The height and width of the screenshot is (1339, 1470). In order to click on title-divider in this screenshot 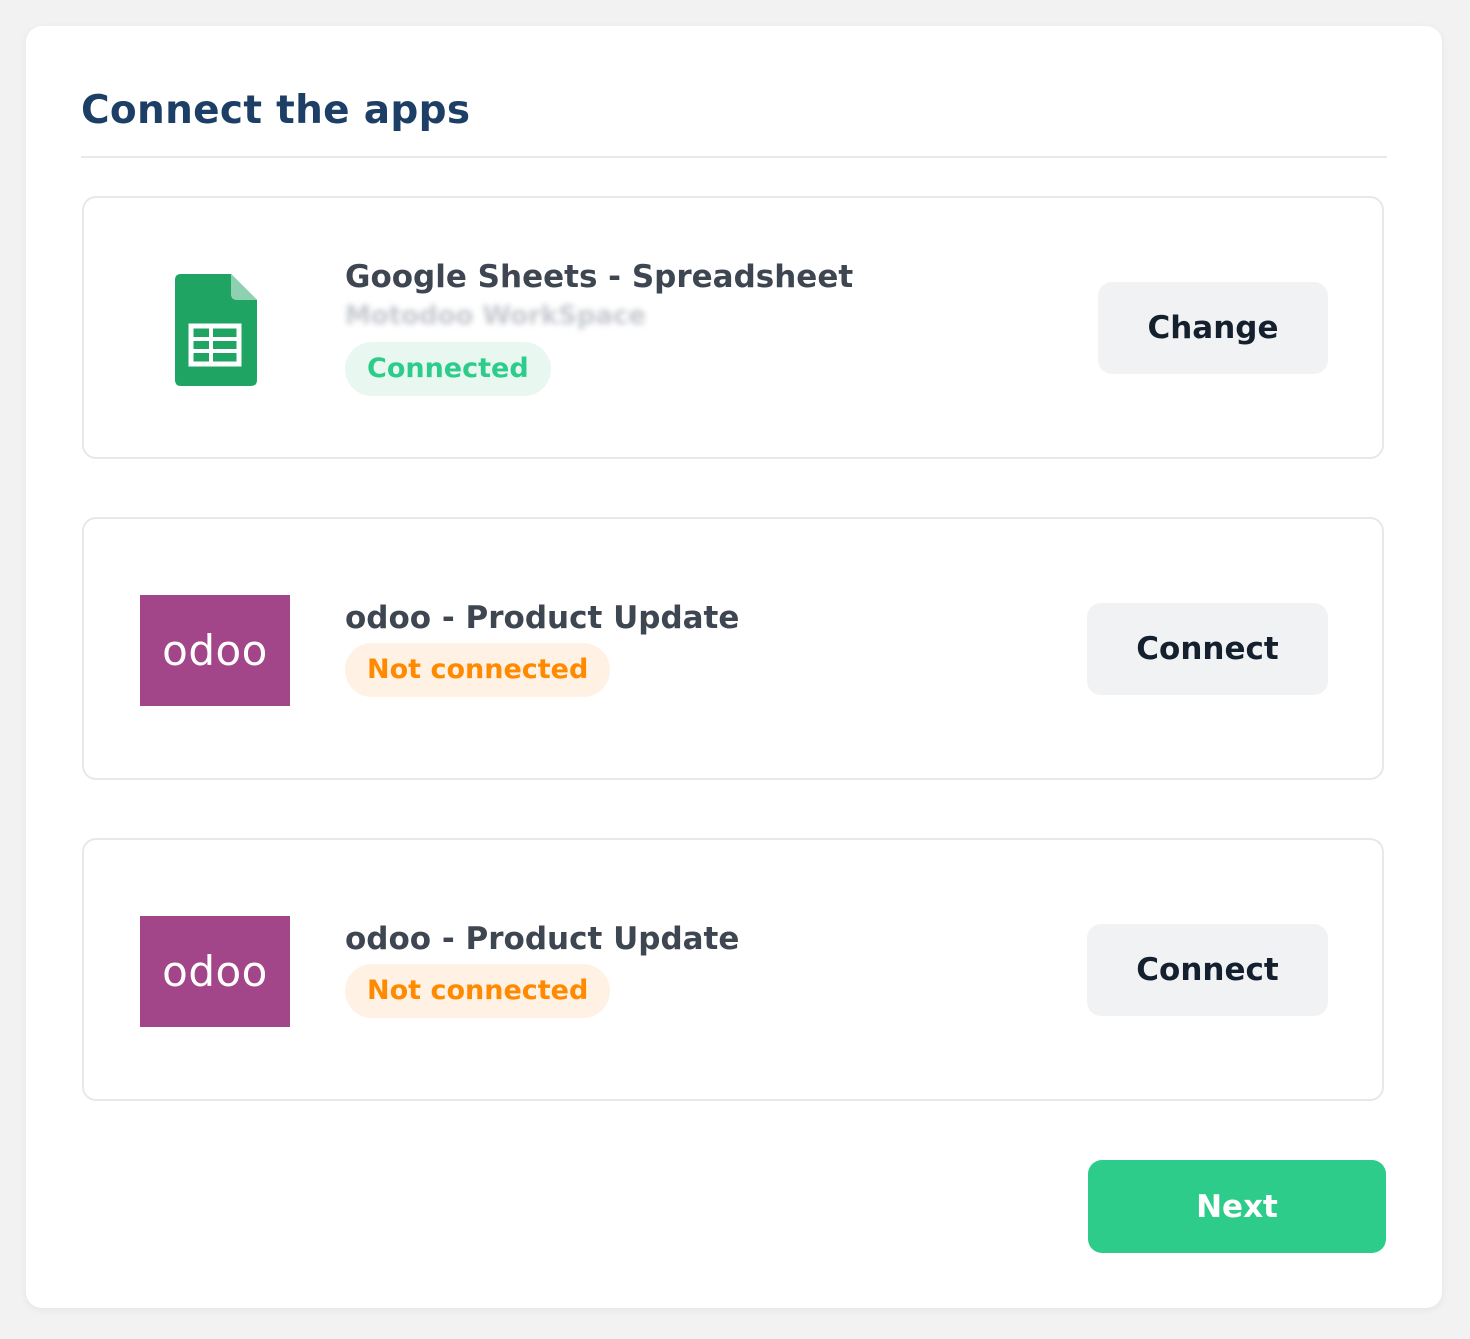, I will do `click(734, 157)`.